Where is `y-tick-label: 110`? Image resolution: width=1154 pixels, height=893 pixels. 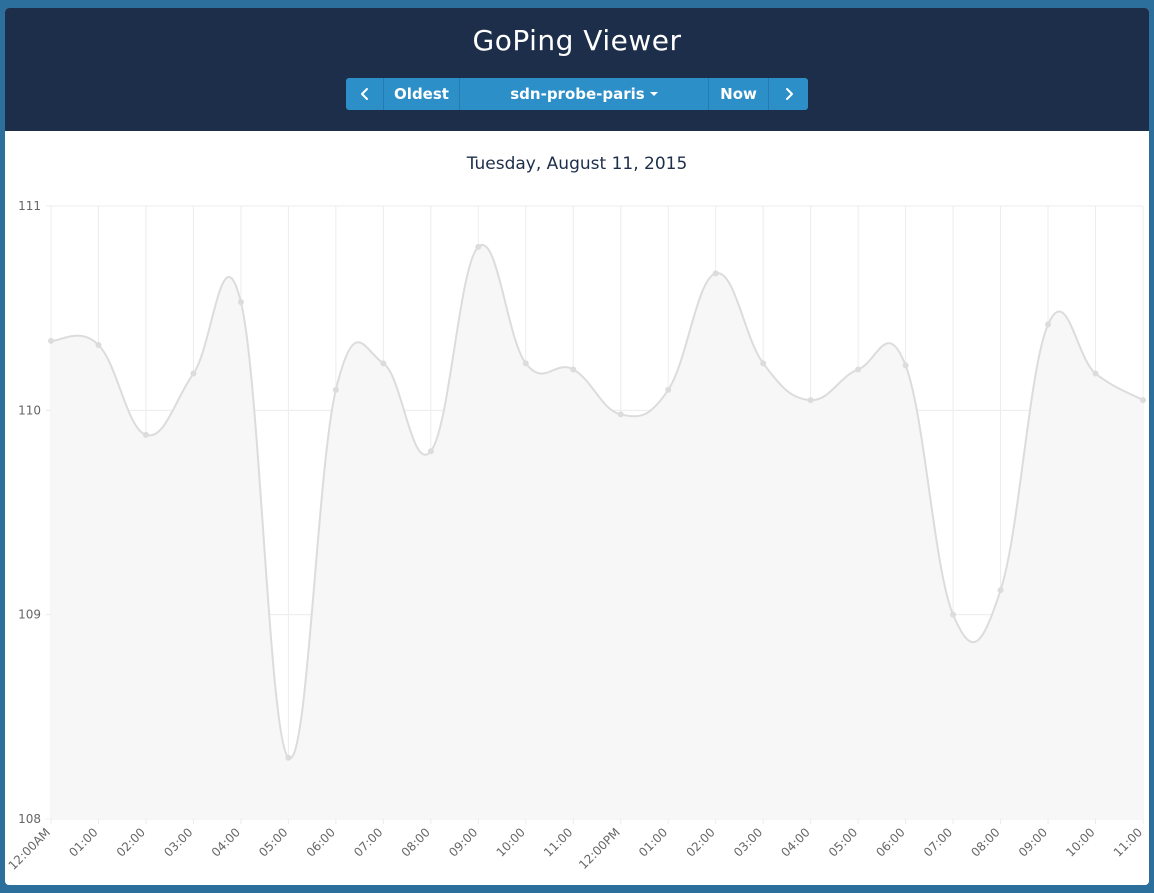 y-tick-label: 110 is located at coordinates (29, 410).